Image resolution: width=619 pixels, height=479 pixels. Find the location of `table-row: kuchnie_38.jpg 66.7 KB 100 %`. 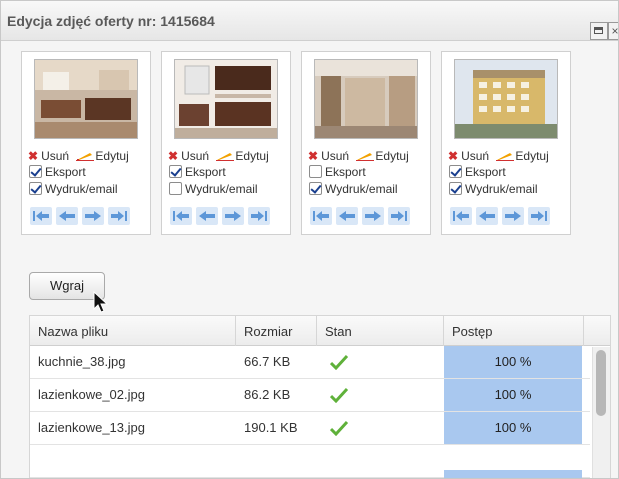

table-row: kuchnie_38.jpg 66.7 KB 100 % is located at coordinates (310, 362).